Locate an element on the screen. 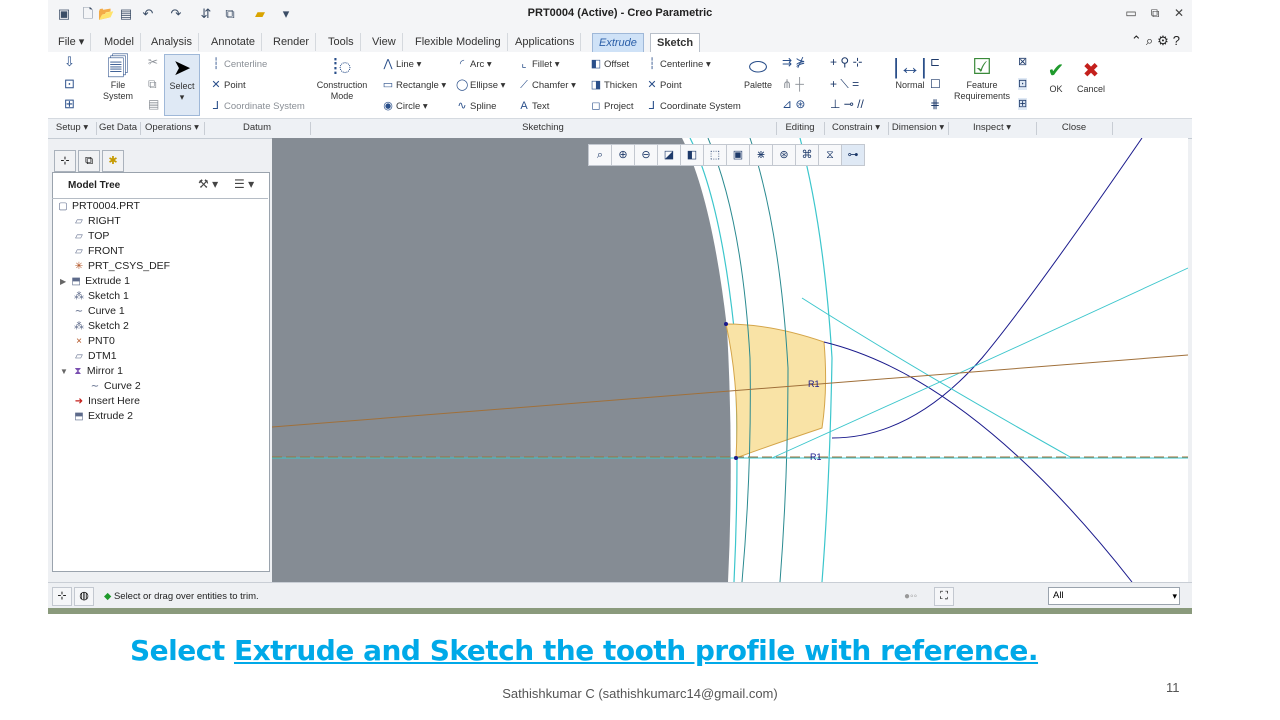  tree-item-insert-here: ➜ Insert Here is located at coordinates (106, 401).